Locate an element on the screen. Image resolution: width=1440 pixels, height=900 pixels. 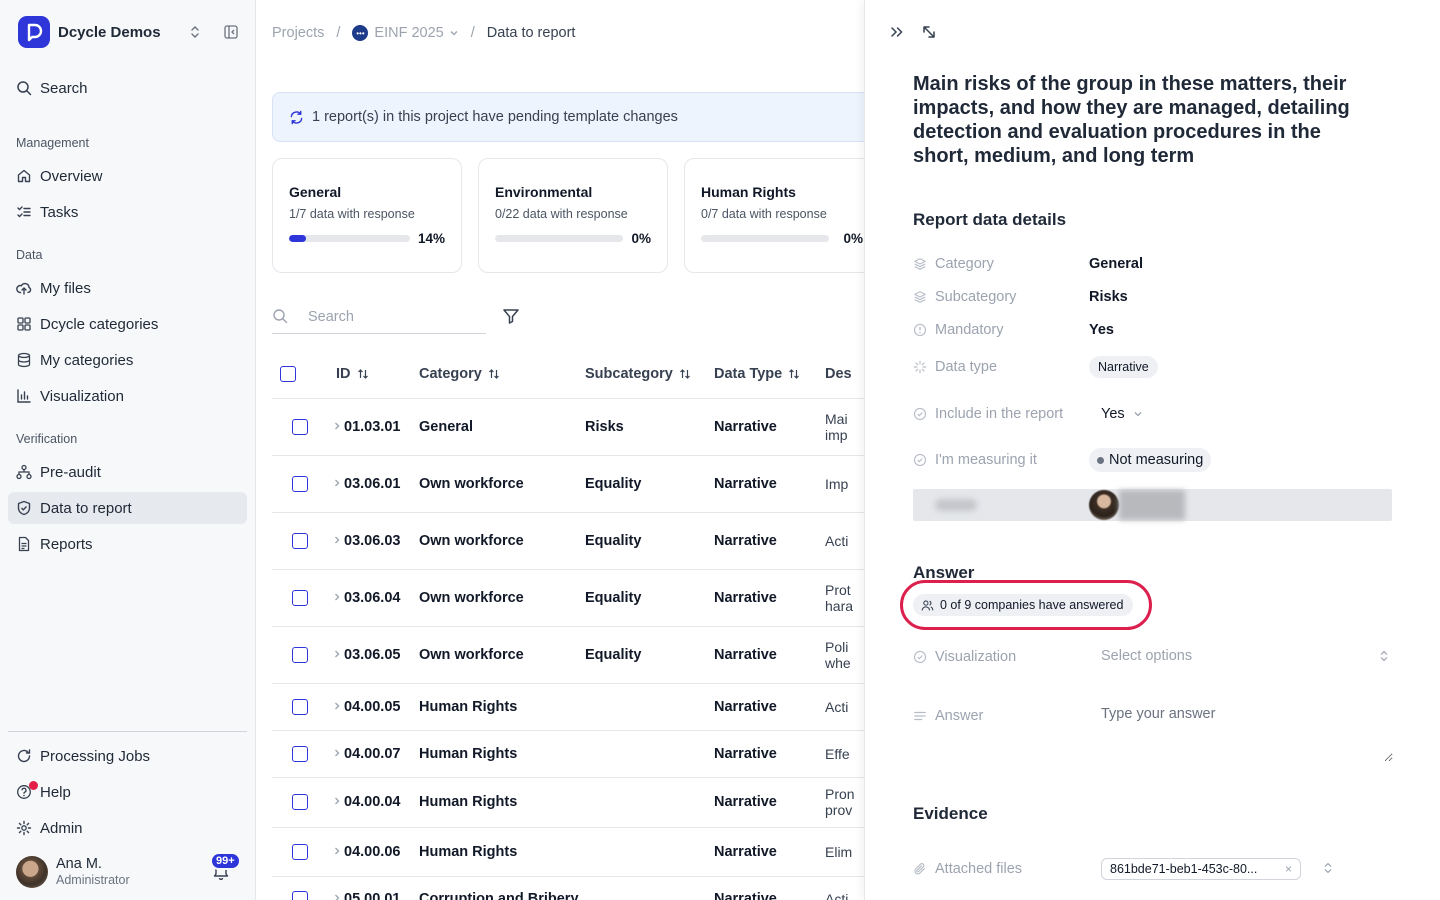
sidebar-item-admin: Admin is located at coordinates (127, 828).